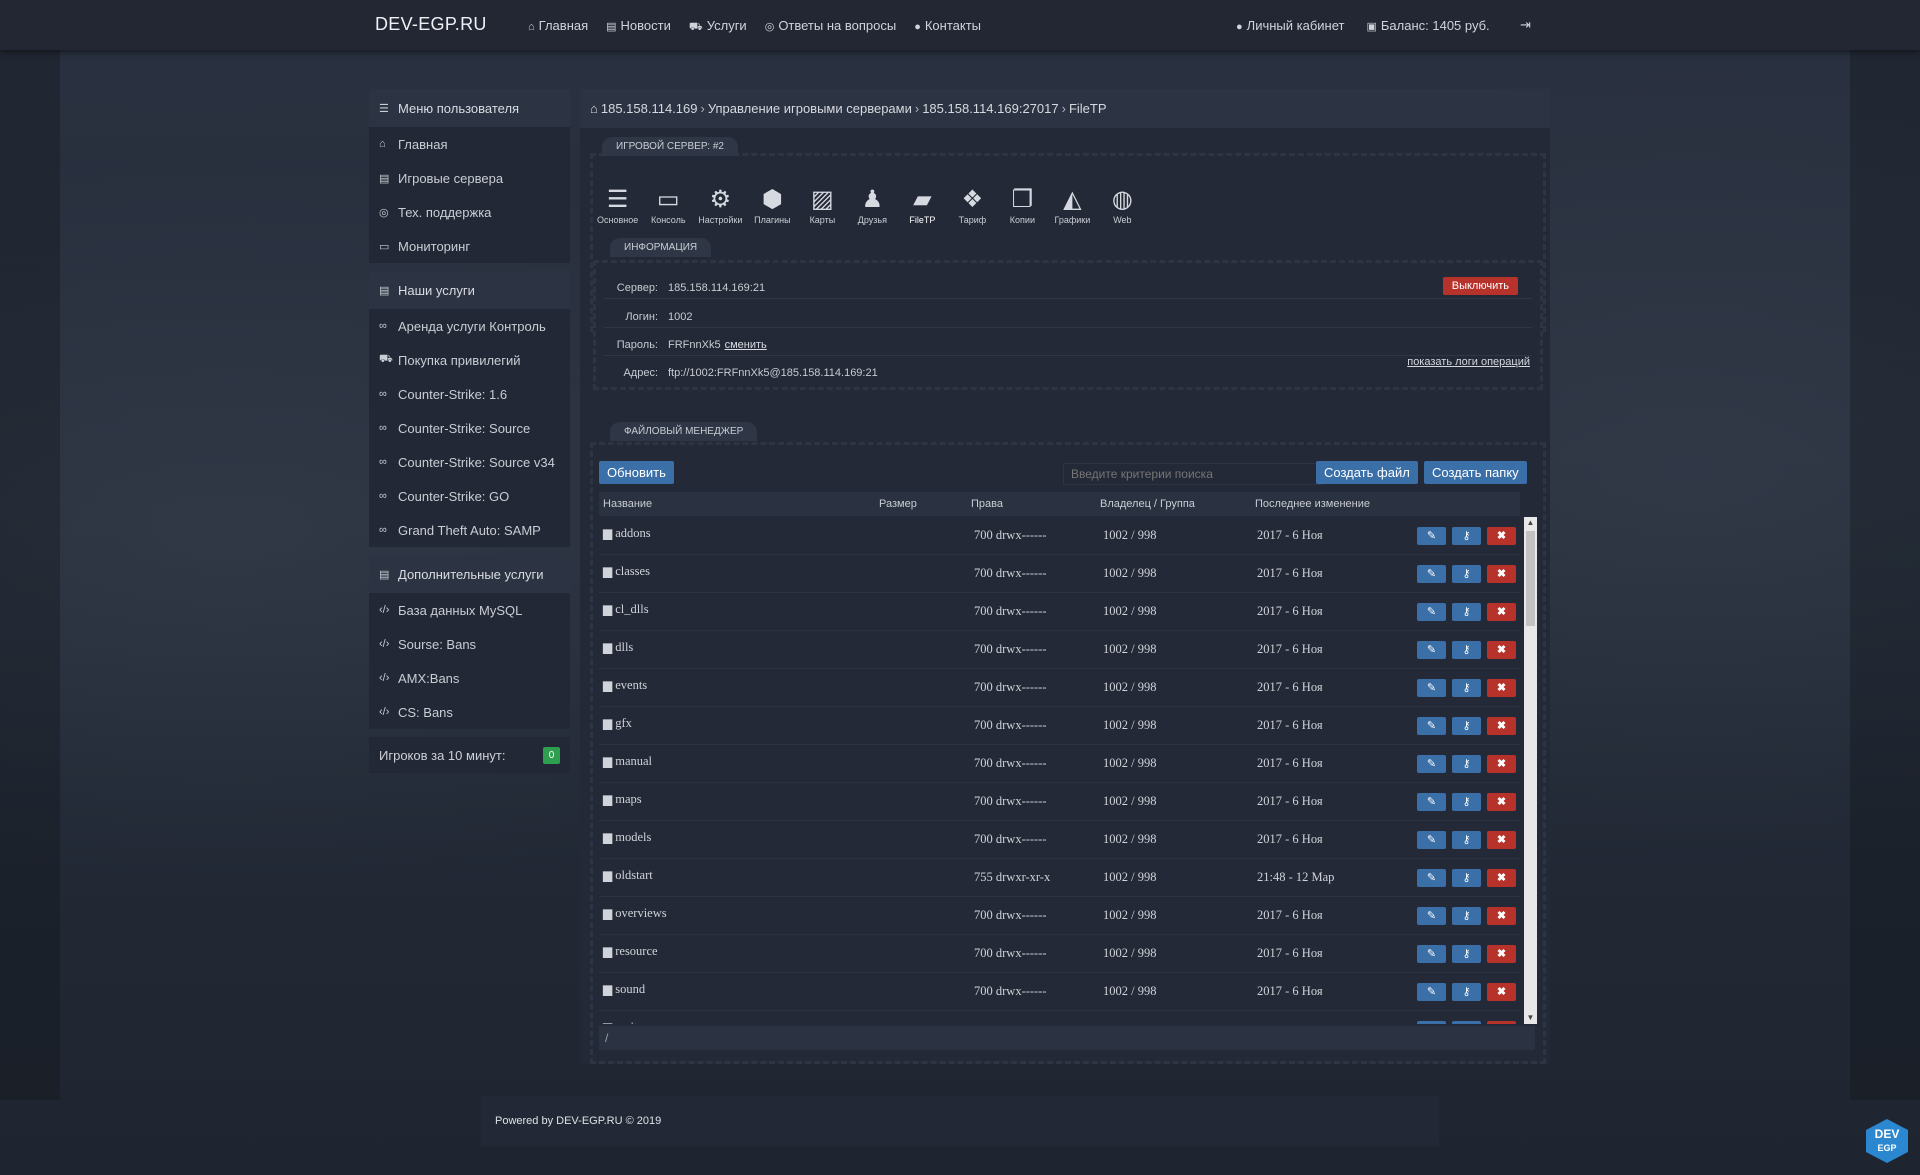 This screenshot has width=1920, height=1175. I want to click on tool-settings: ⚙ Настройки, so click(720, 205).